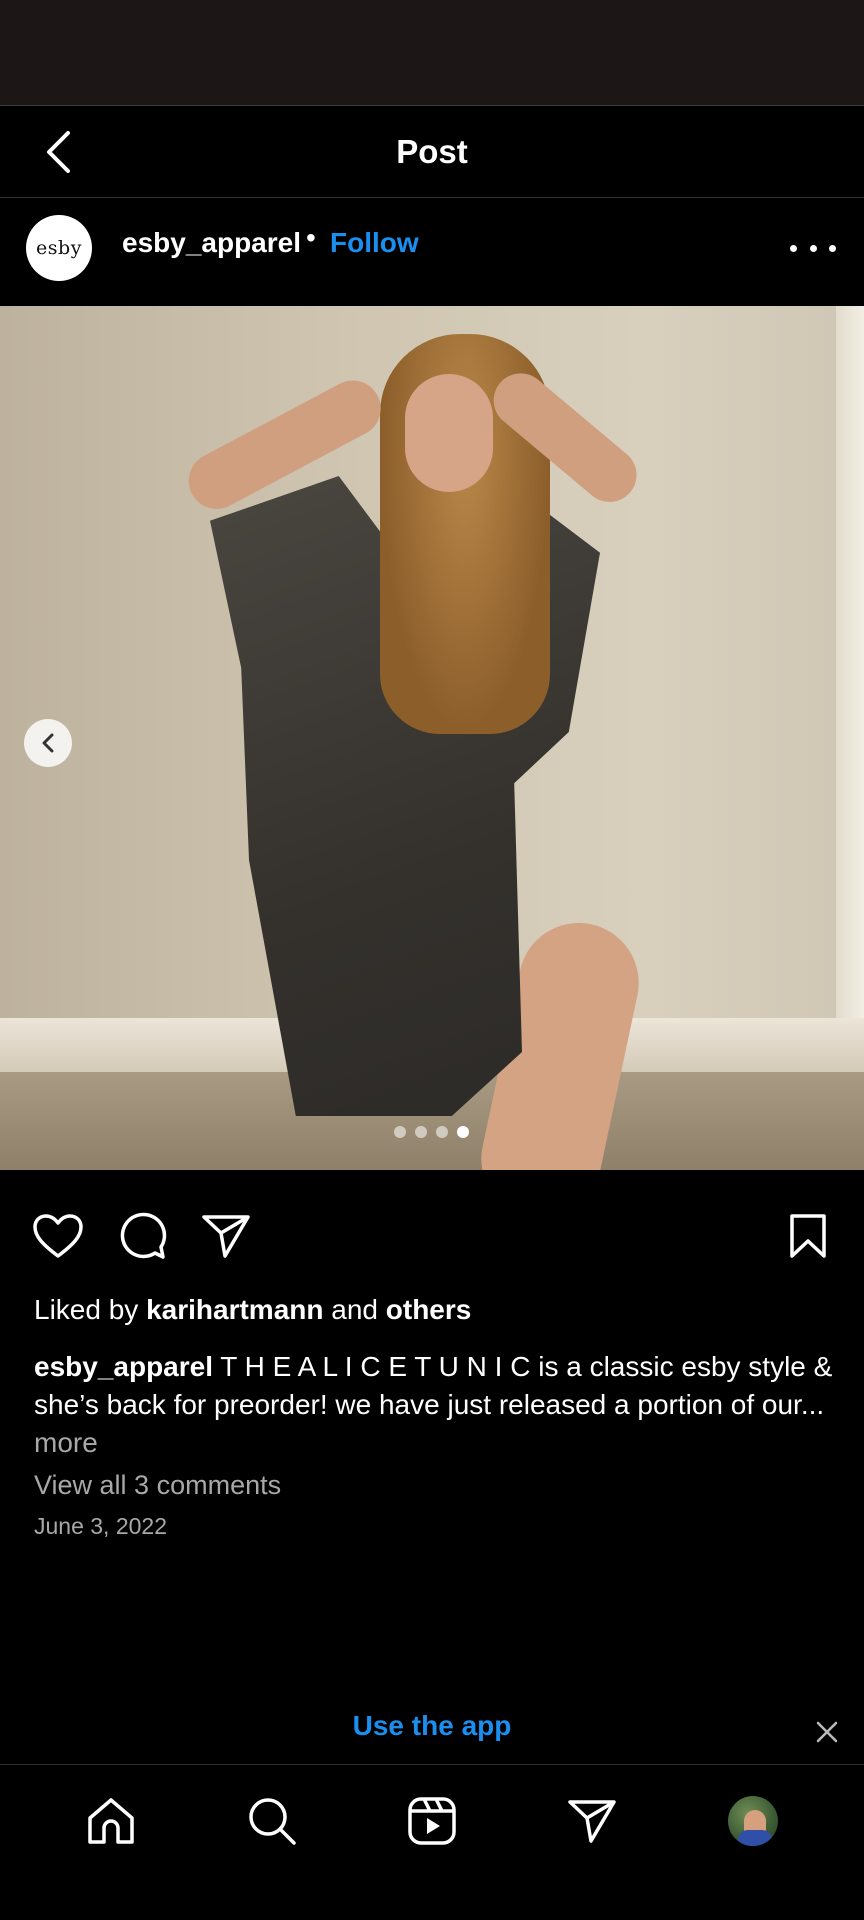 The height and width of the screenshot is (1920, 864). I want to click on avatar-logo-text: esby, so click(59, 248).